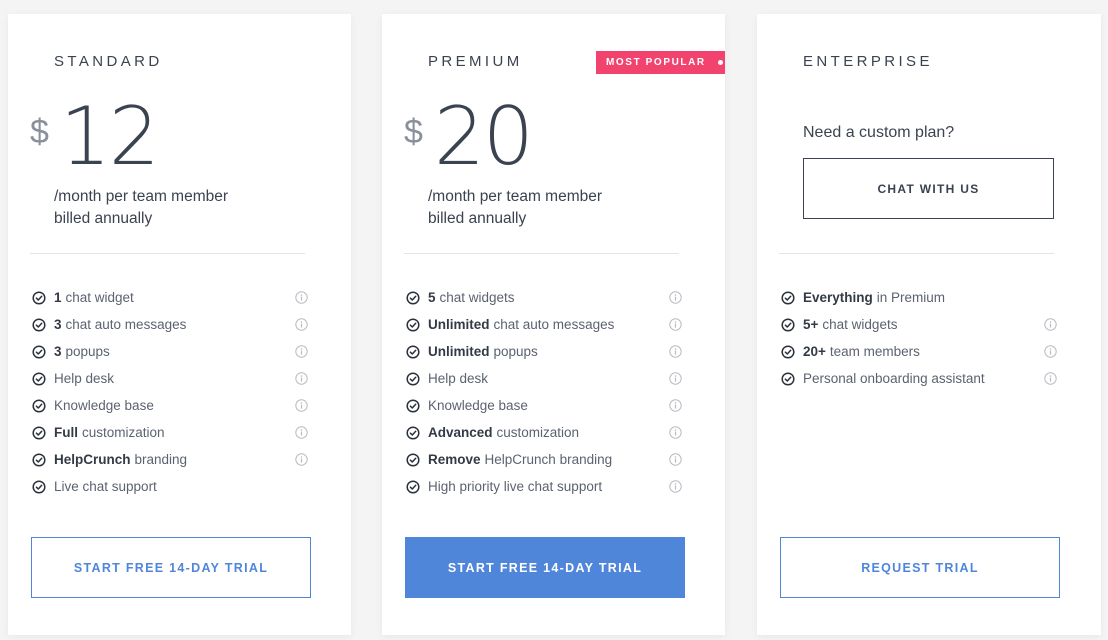 The image size is (1108, 640). What do you see at coordinates (170, 297) in the screenshot?
I see `feature-item: 1 chat widget` at bounding box center [170, 297].